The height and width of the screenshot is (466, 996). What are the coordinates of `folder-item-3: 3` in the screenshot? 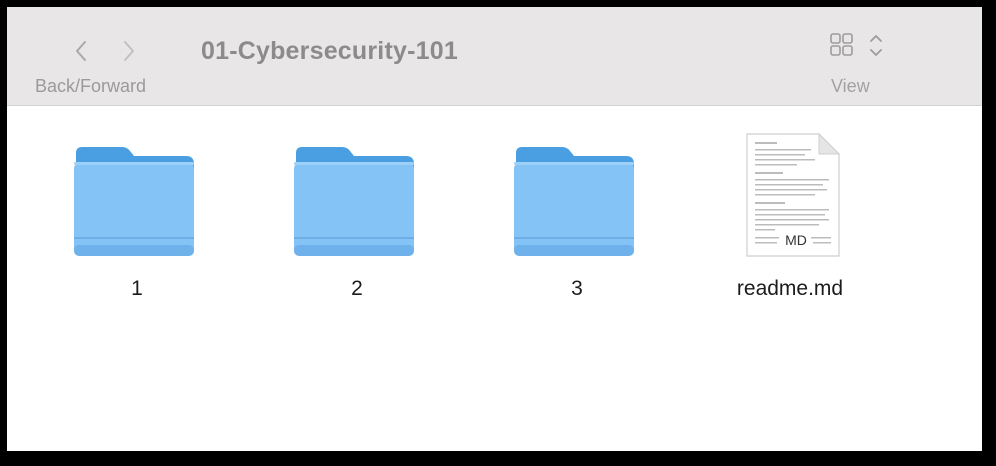 It's located at (577, 221).